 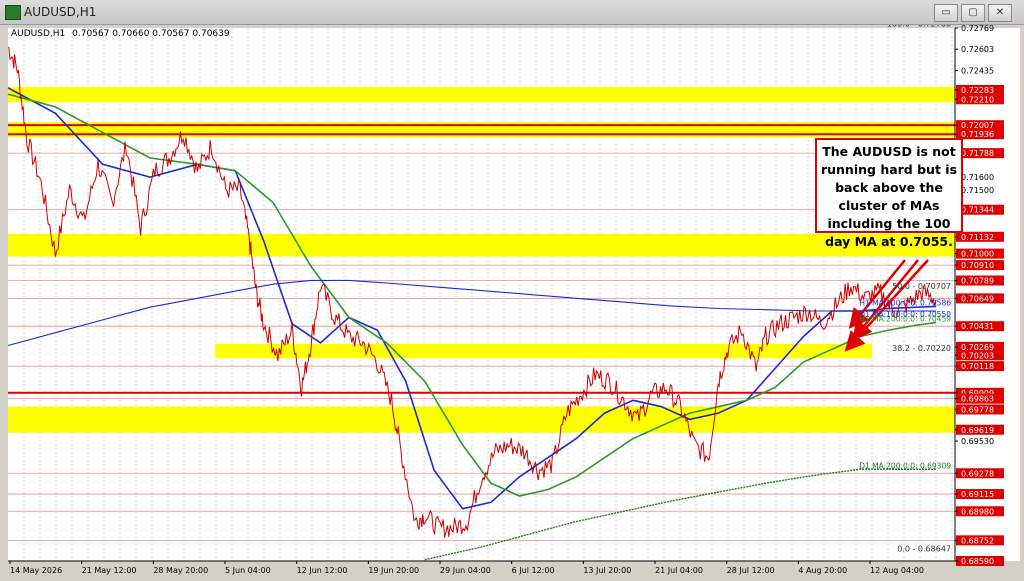 What do you see at coordinates (977, 254) in the screenshot?
I see `y-tick-label: 0.71000` at bounding box center [977, 254].